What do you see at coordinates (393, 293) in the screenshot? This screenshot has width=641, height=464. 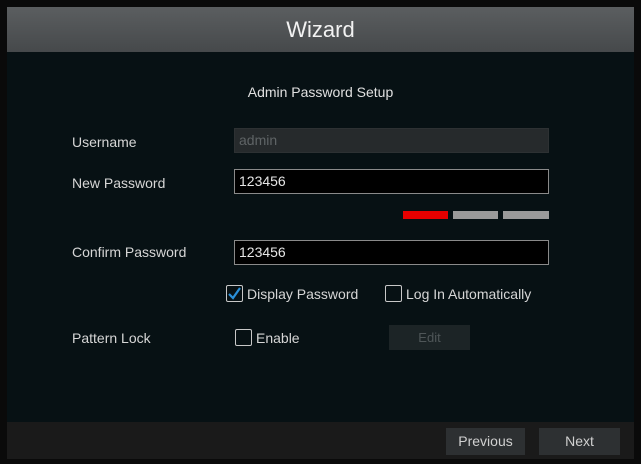 I see `log-in-automatically-checkbox` at bounding box center [393, 293].